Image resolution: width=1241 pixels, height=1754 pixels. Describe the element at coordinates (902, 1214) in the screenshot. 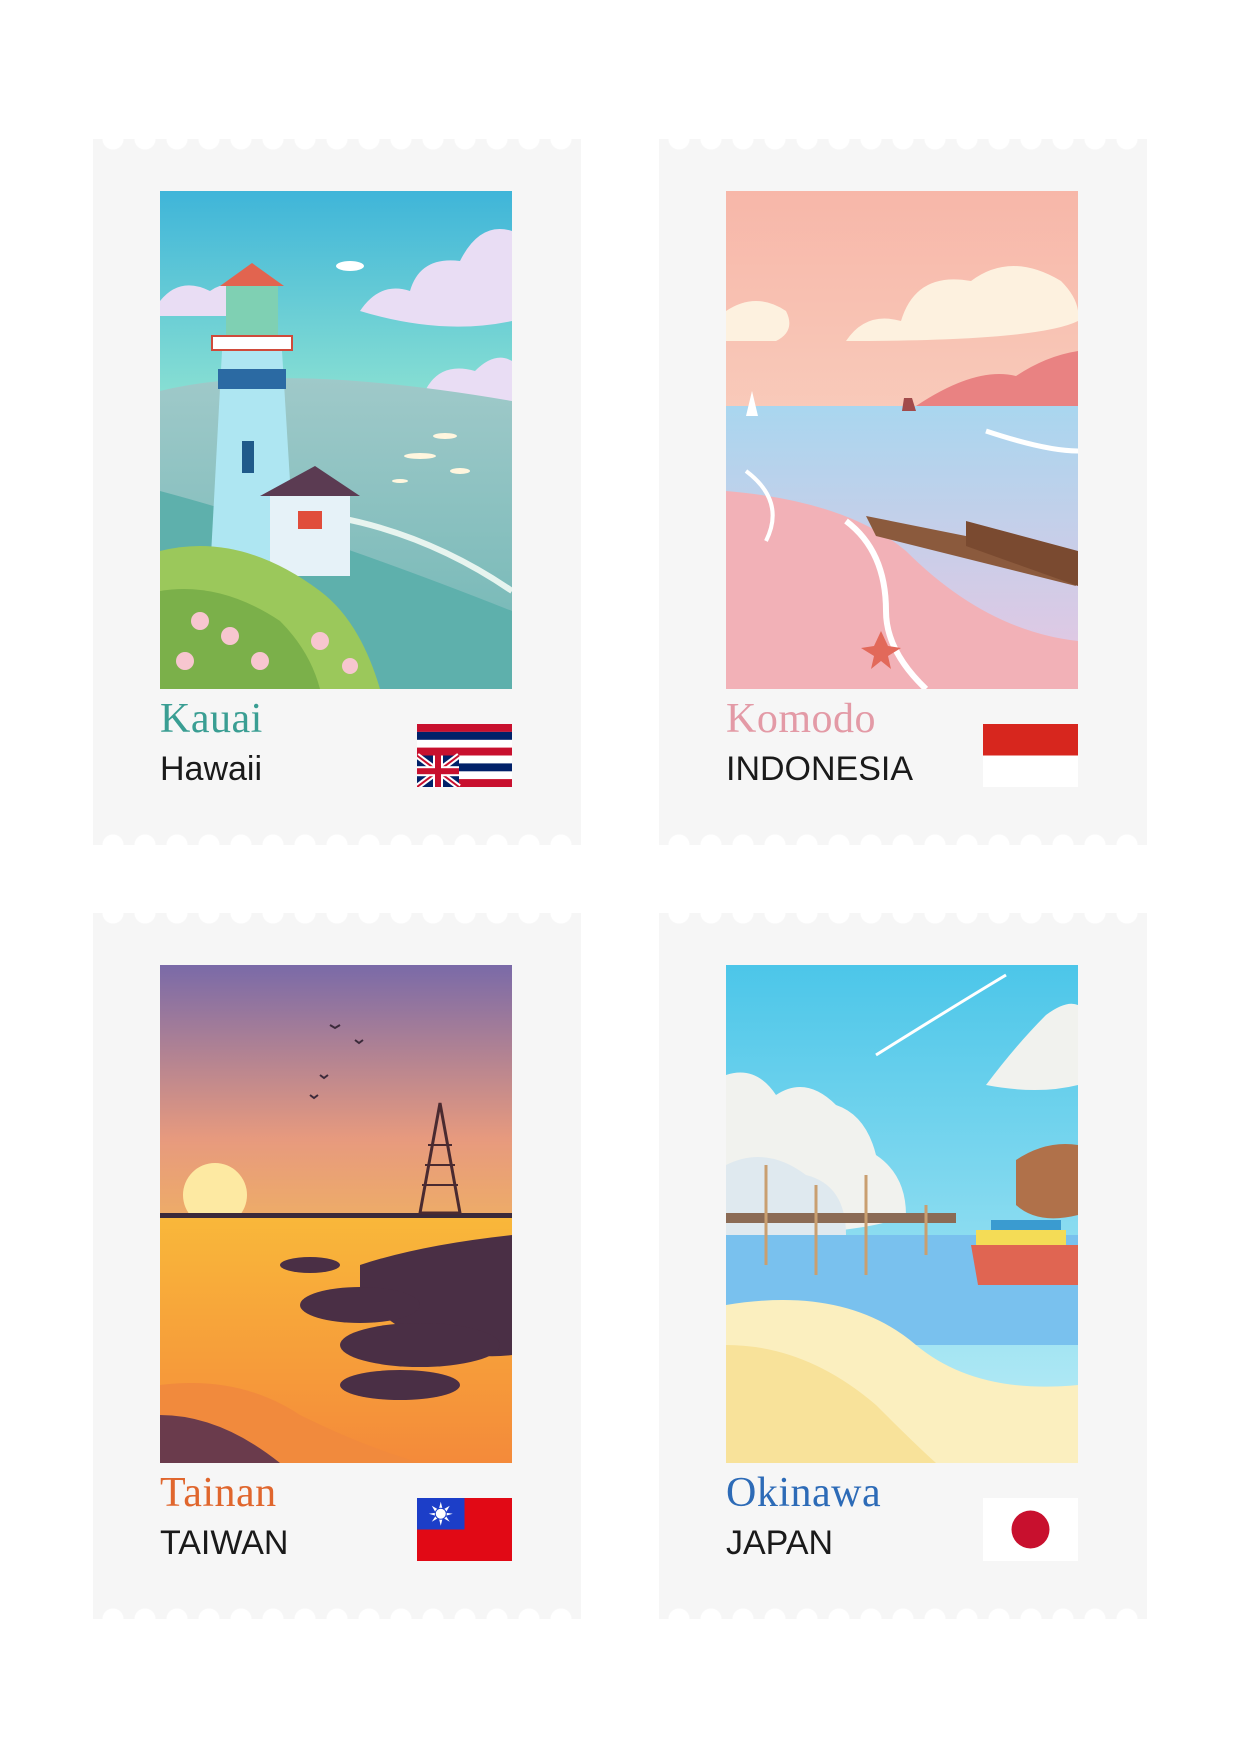

I see `pier-illustration` at that location.